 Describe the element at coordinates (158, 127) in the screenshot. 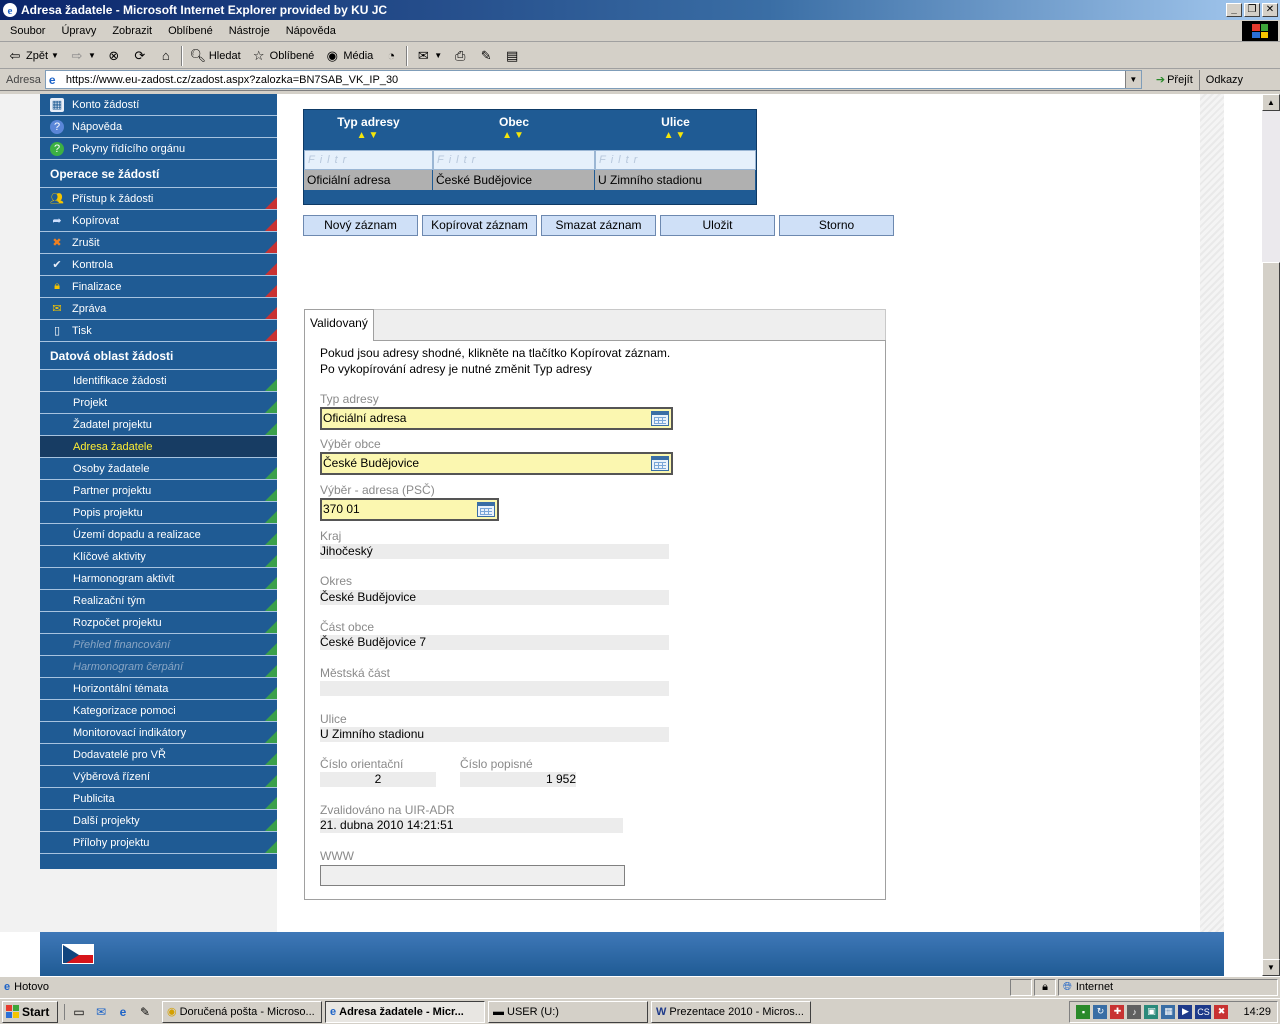

I see `sidebar-item-napoveda: ? Nápověda` at that location.